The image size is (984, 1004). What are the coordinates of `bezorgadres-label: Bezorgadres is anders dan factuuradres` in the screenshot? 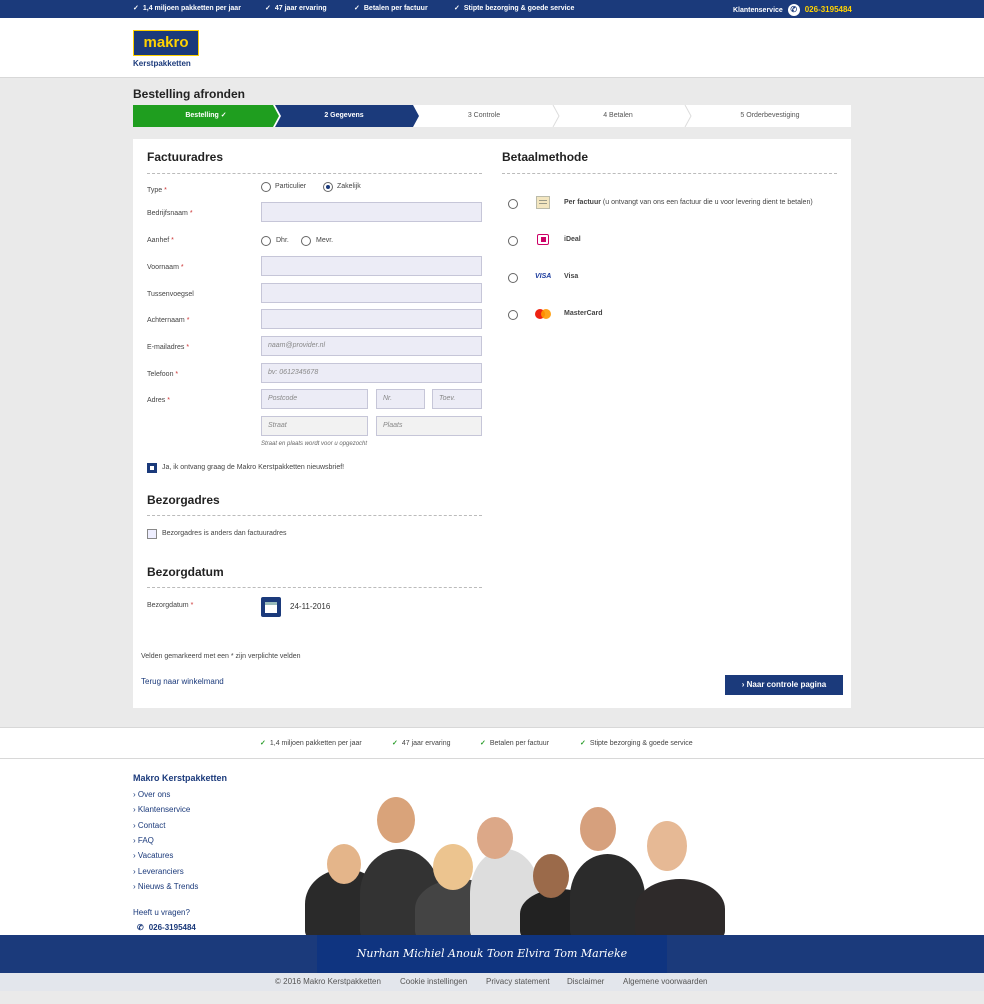 It's located at (224, 533).